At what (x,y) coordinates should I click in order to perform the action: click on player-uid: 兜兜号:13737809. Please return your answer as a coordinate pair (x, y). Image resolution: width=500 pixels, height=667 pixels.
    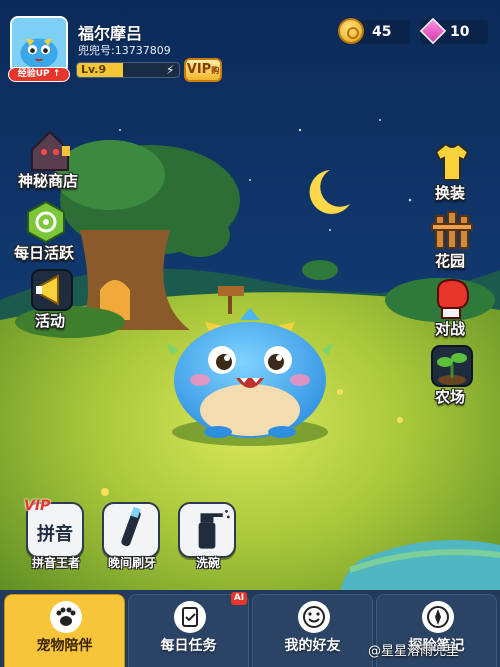
    Looking at the image, I should click on (124, 50).